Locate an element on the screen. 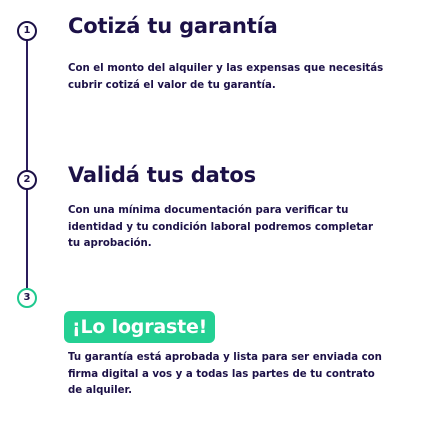 This screenshot has height=446, width=441. step-title: ¡Lo lograste! is located at coordinates (140, 327).